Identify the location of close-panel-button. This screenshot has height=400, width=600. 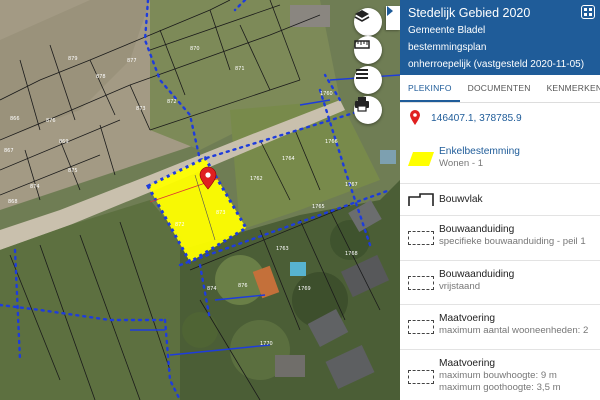
(588, 12).